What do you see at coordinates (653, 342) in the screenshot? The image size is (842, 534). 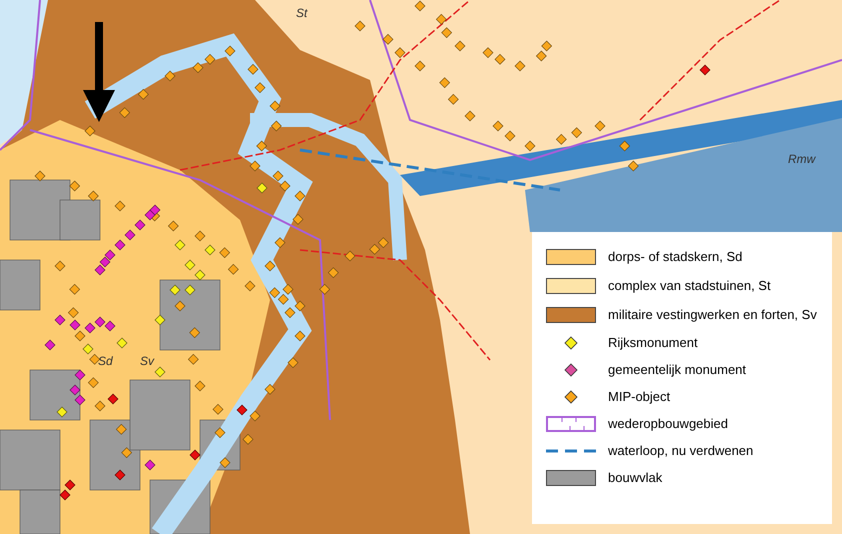 I see `legend-label: Rijksmonument` at bounding box center [653, 342].